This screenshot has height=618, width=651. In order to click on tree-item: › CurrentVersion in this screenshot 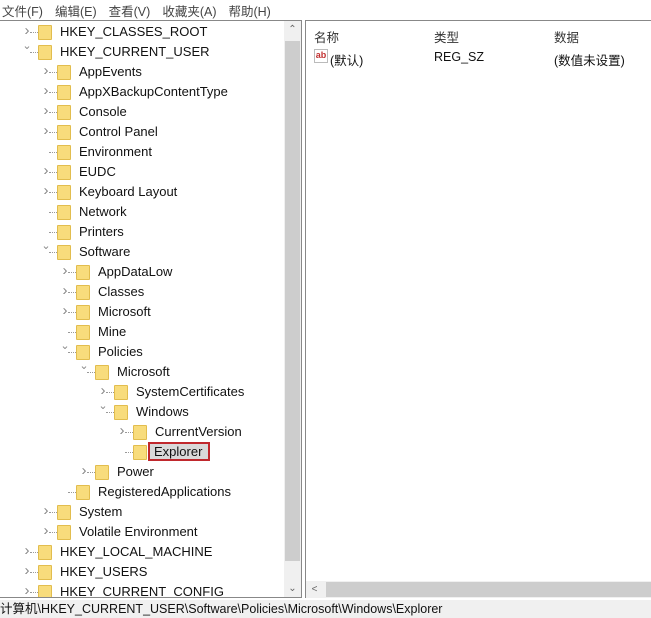, I will do `click(141, 432)`.